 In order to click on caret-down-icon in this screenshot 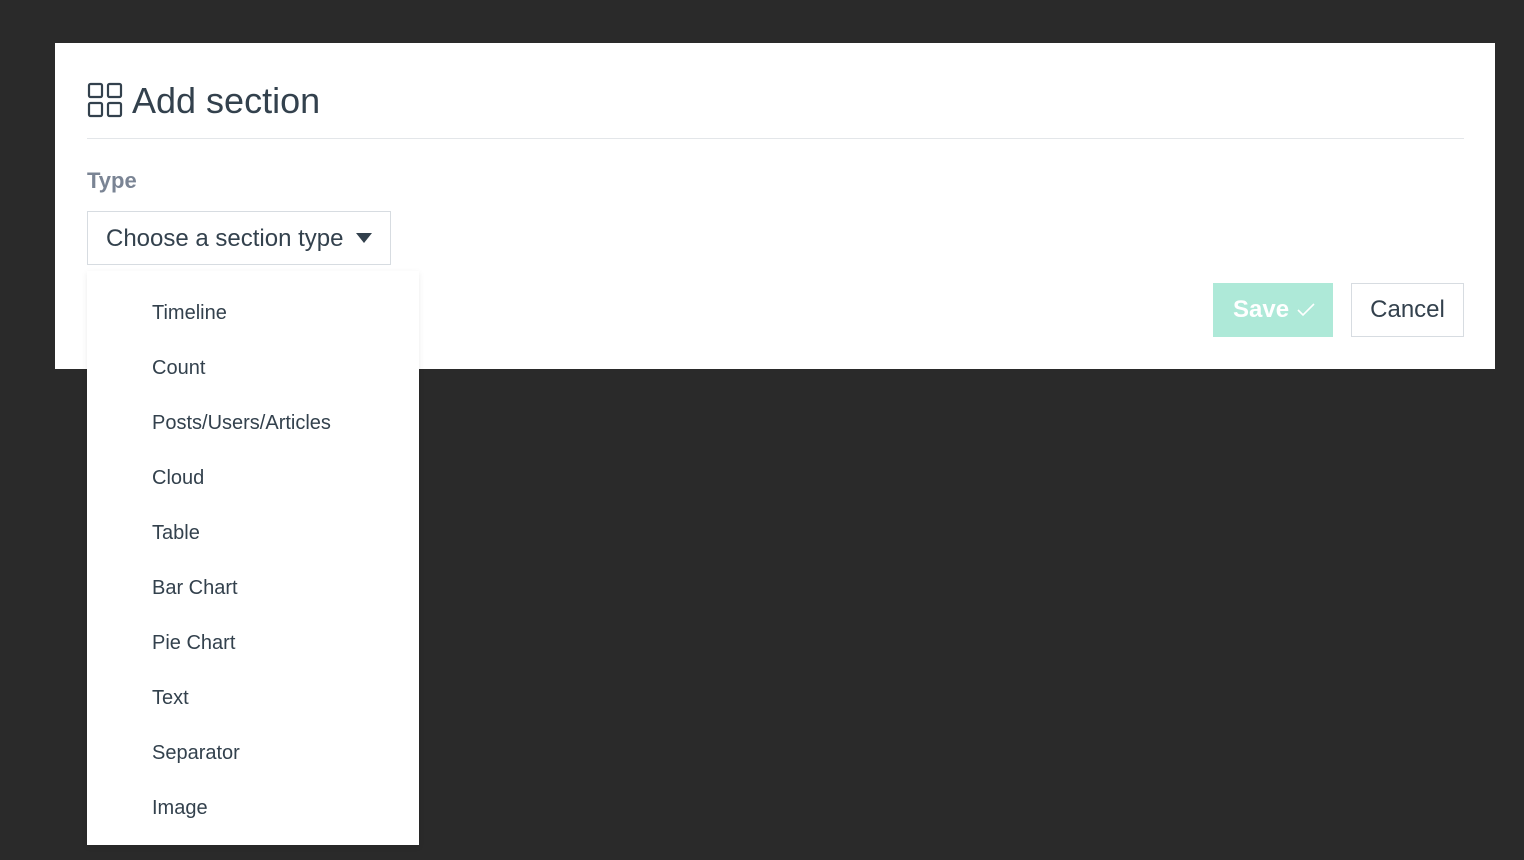, I will do `click(364, 238)`.